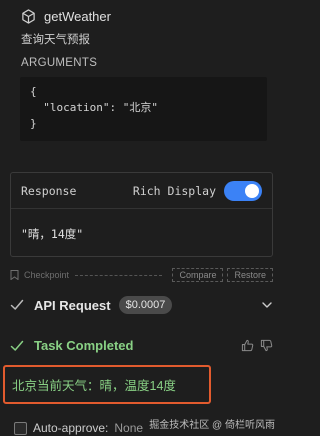  I want to click on response-body: "晴，14度", so click(52, 234).